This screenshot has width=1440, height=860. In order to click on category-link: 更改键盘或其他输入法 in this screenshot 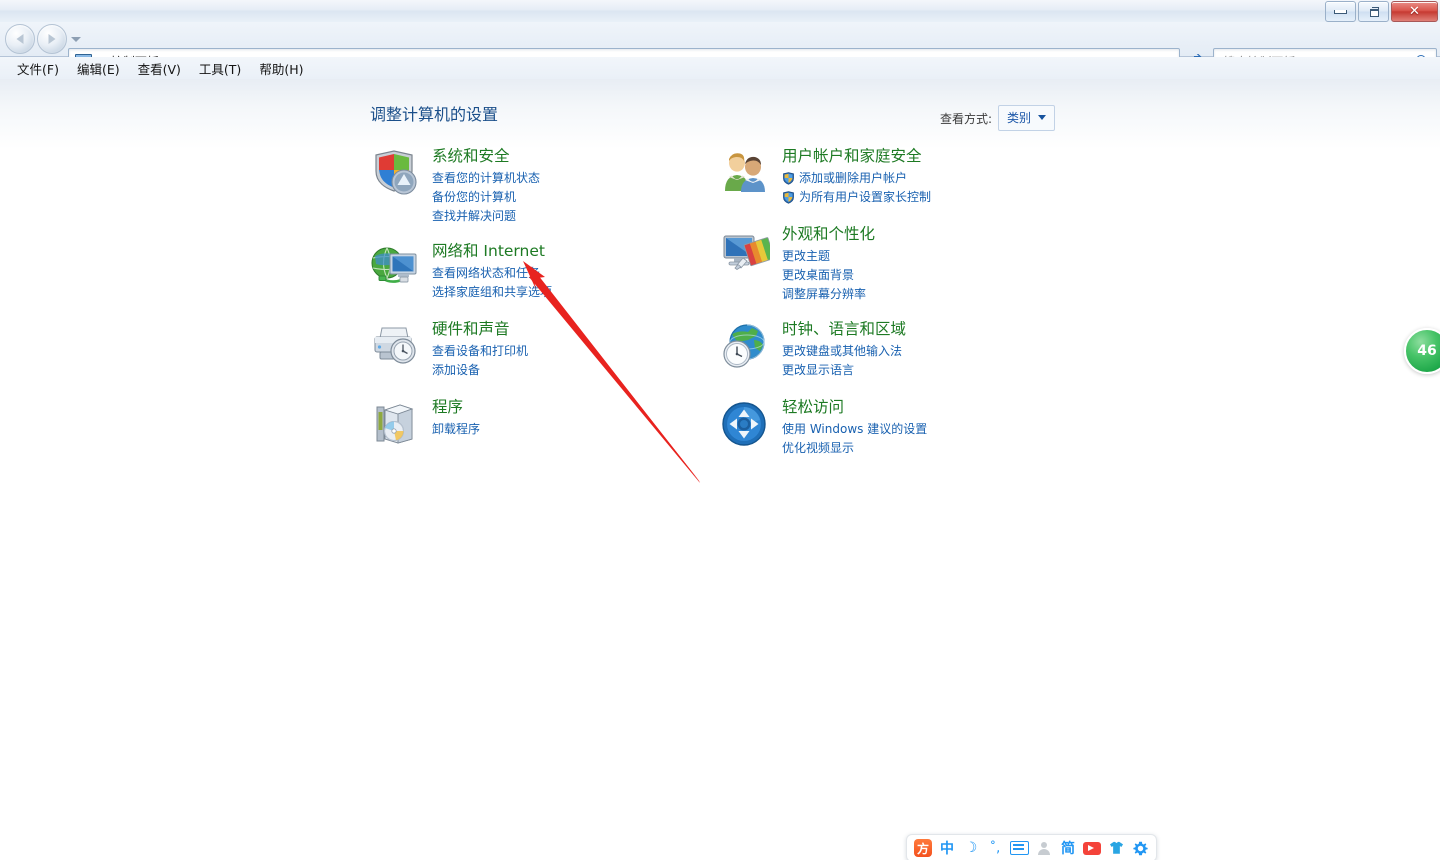, I will do `click(931, 351)`.